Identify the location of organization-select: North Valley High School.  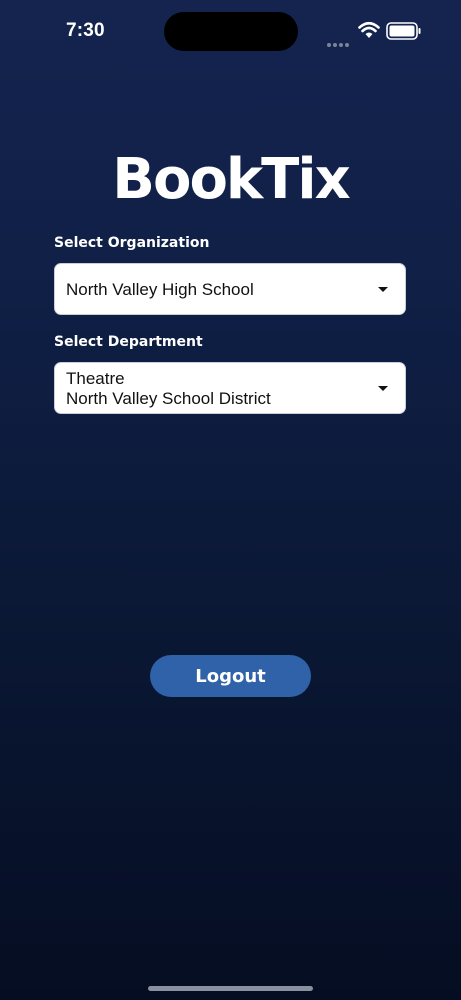
(230, 289).